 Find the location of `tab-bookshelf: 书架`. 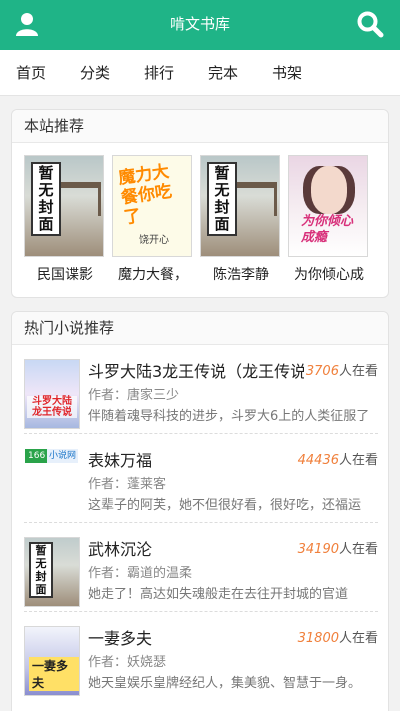

tab-bookshelf: 书架 is located at coordinates (287, 73).